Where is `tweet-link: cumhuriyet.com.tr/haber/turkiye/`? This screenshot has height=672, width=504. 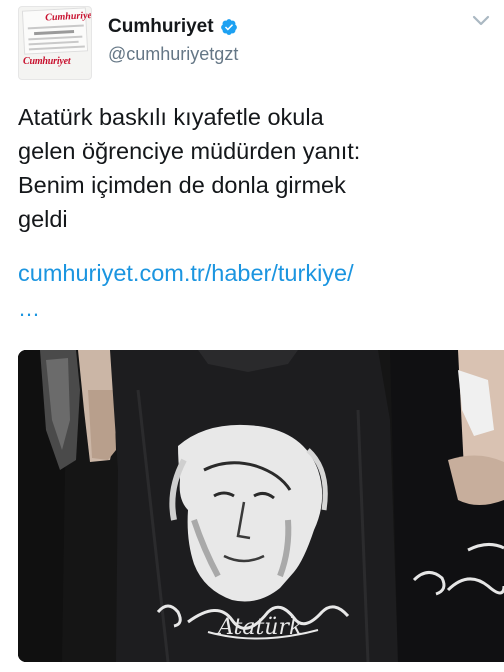
tweet-link: cumhuriyet.com.tr/haber/turkiye/ is located at coordinates (186, 273).